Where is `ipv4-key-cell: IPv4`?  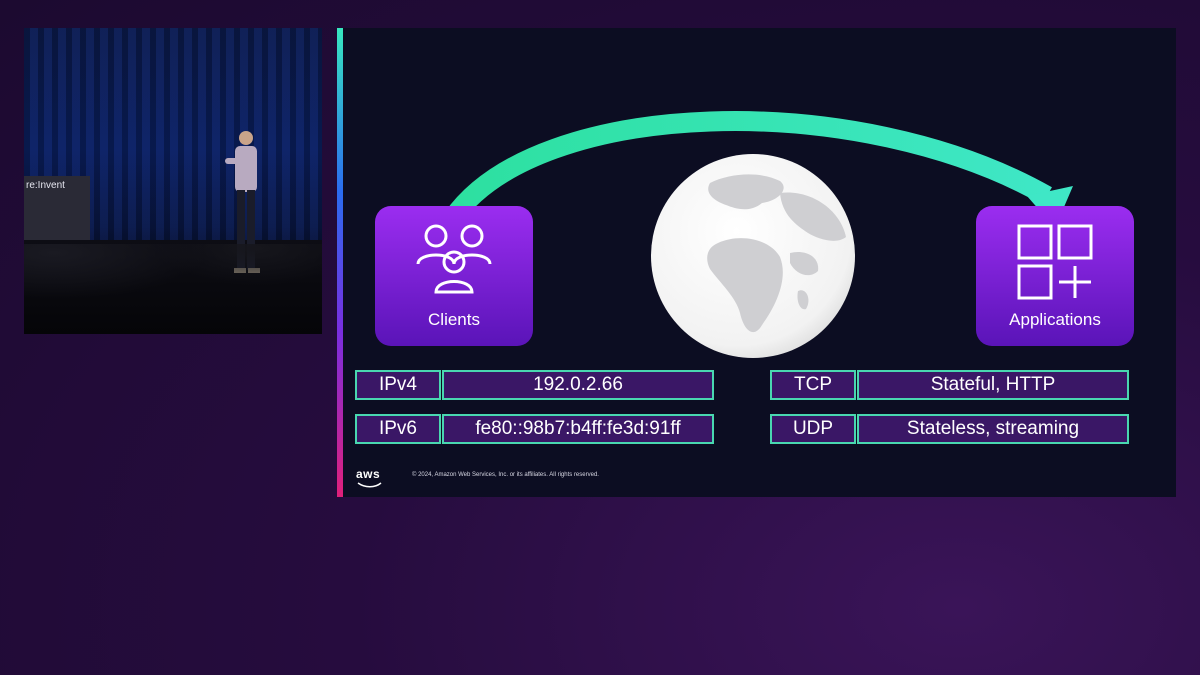
ipv4-key-cell: IPv4 is located at coordinates (398, 385).